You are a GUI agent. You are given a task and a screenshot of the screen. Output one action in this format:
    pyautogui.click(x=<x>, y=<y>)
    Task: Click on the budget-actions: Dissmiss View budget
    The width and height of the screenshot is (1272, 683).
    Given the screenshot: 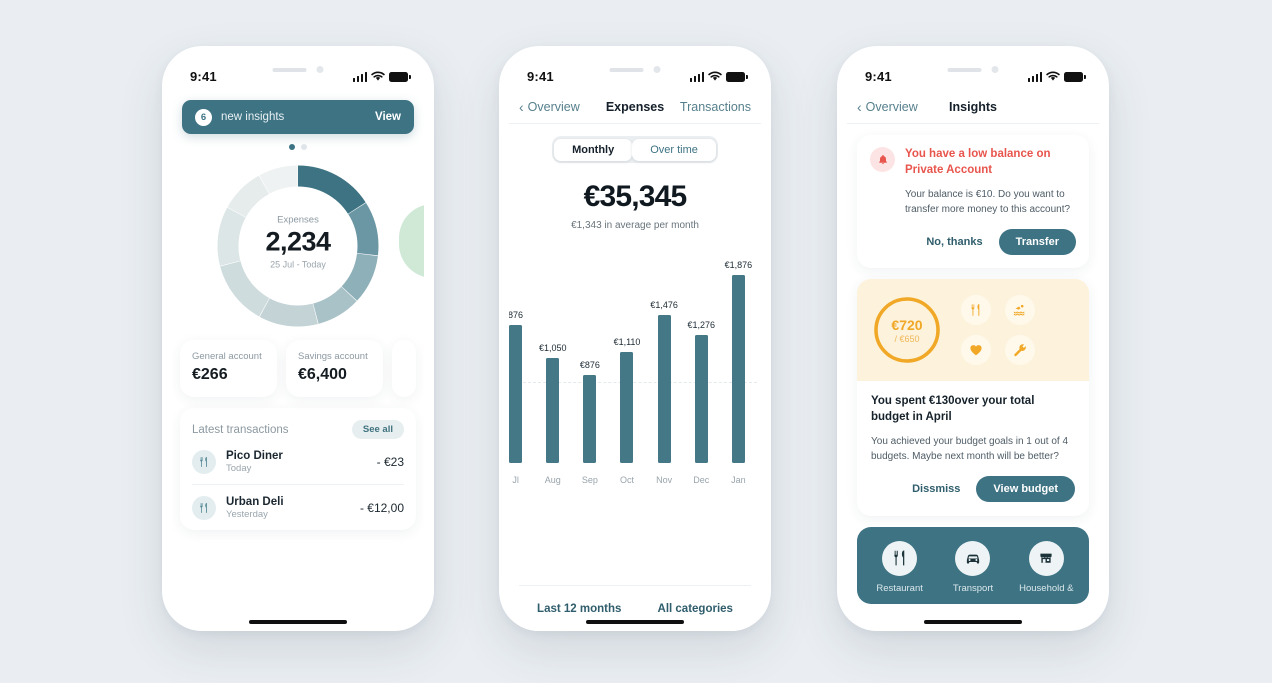 What is the action you would take?
    pyautogui.click(x=973, y=488)
    